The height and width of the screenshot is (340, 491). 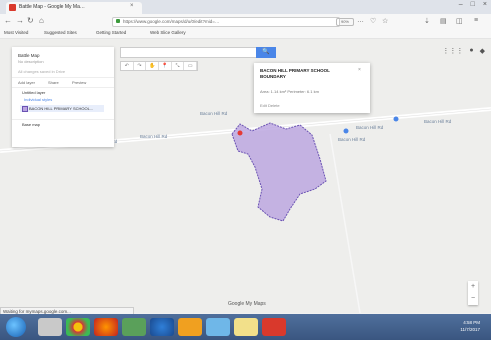 I want to click on home-icon: ⌂, so click(x=41, y=20).